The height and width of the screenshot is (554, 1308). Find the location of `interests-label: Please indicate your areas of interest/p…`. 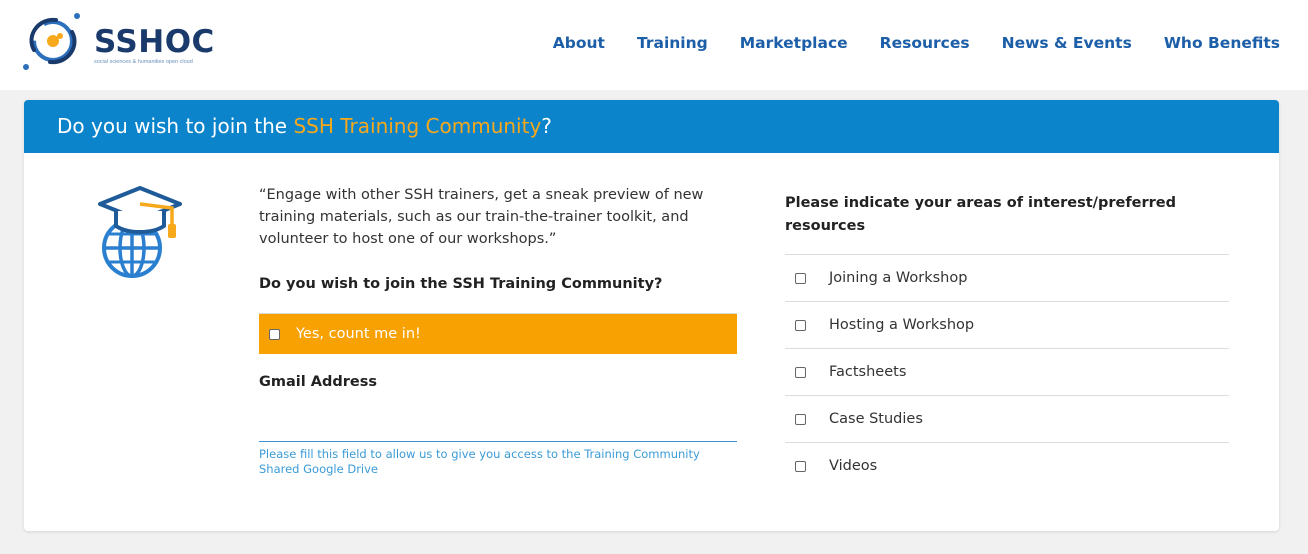

interests-label: Please indicate your areas of interest/p… is located at coordinates (980, 214).